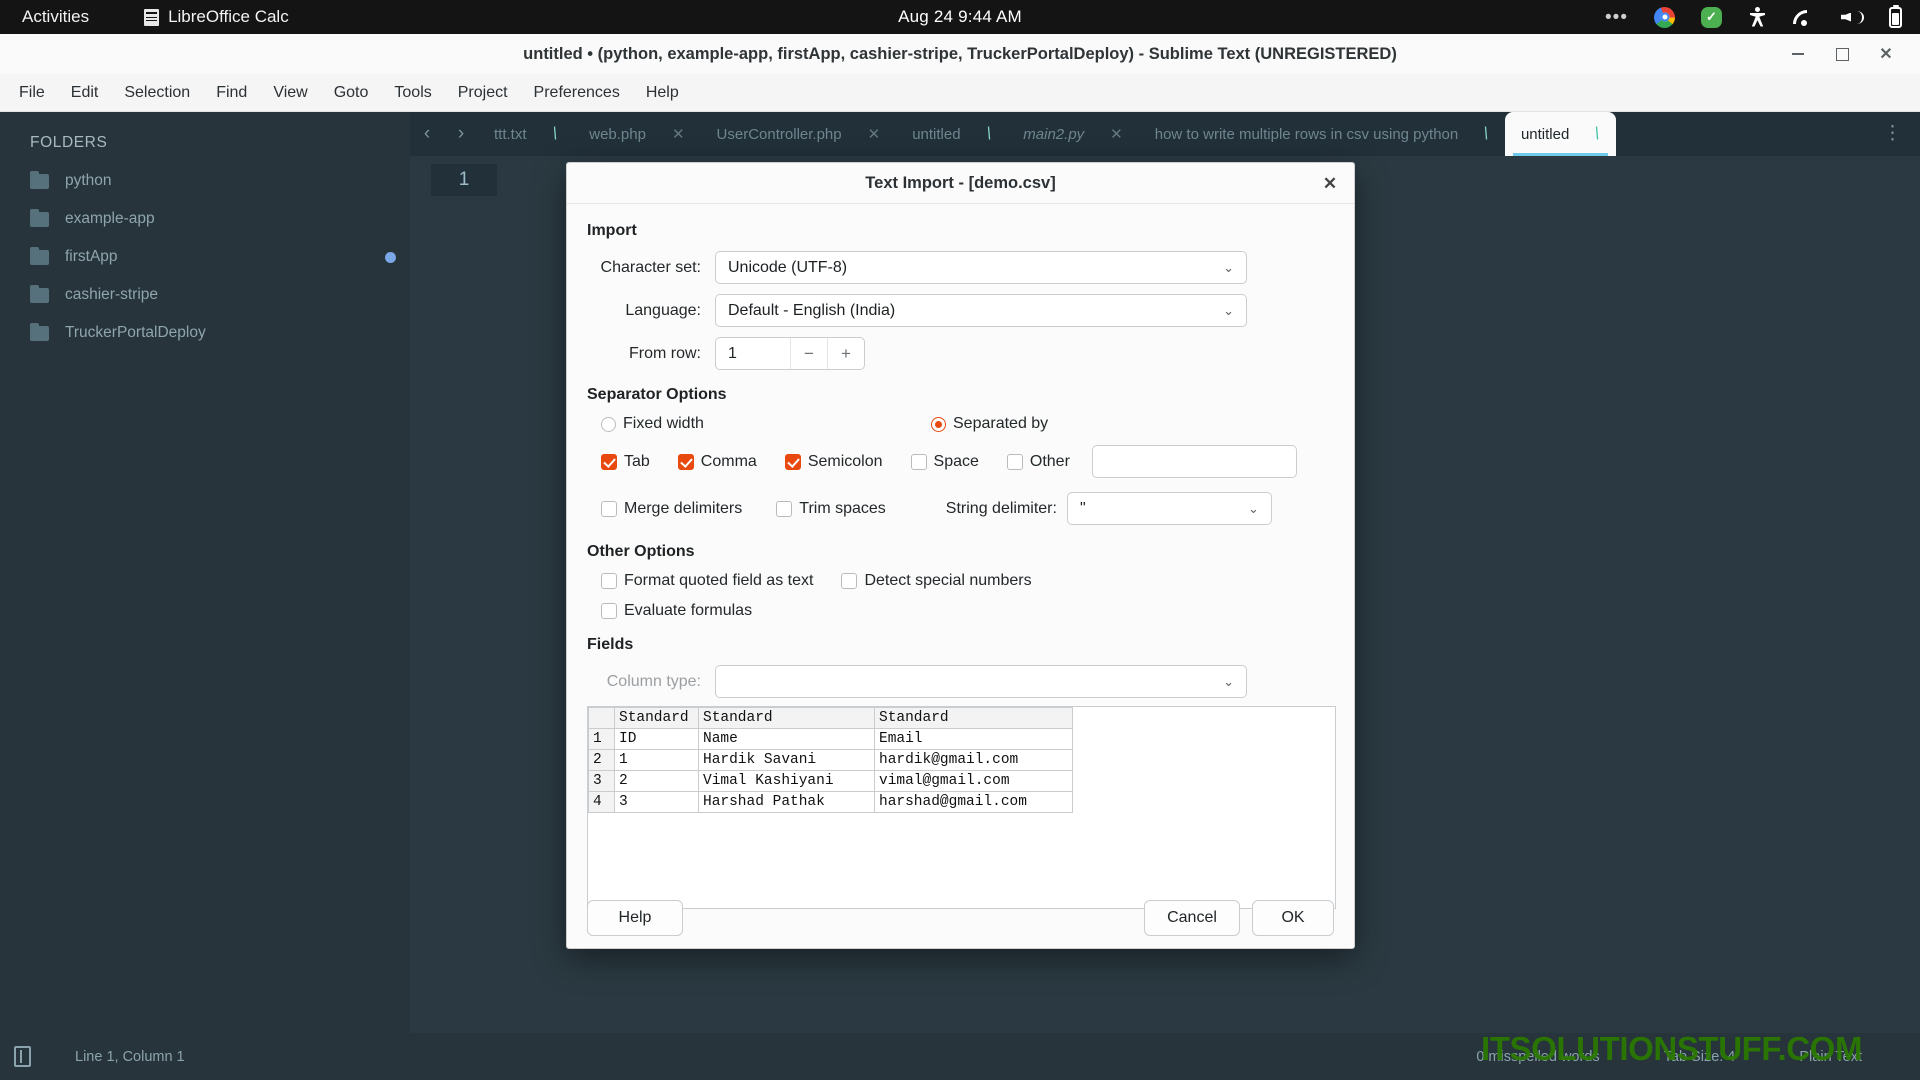  What do you see at coordinates (707, 581) in the screenshot?
I see `format-quoted-field-checkbox: Format quoted field as text` at bounding box center [707, 581].